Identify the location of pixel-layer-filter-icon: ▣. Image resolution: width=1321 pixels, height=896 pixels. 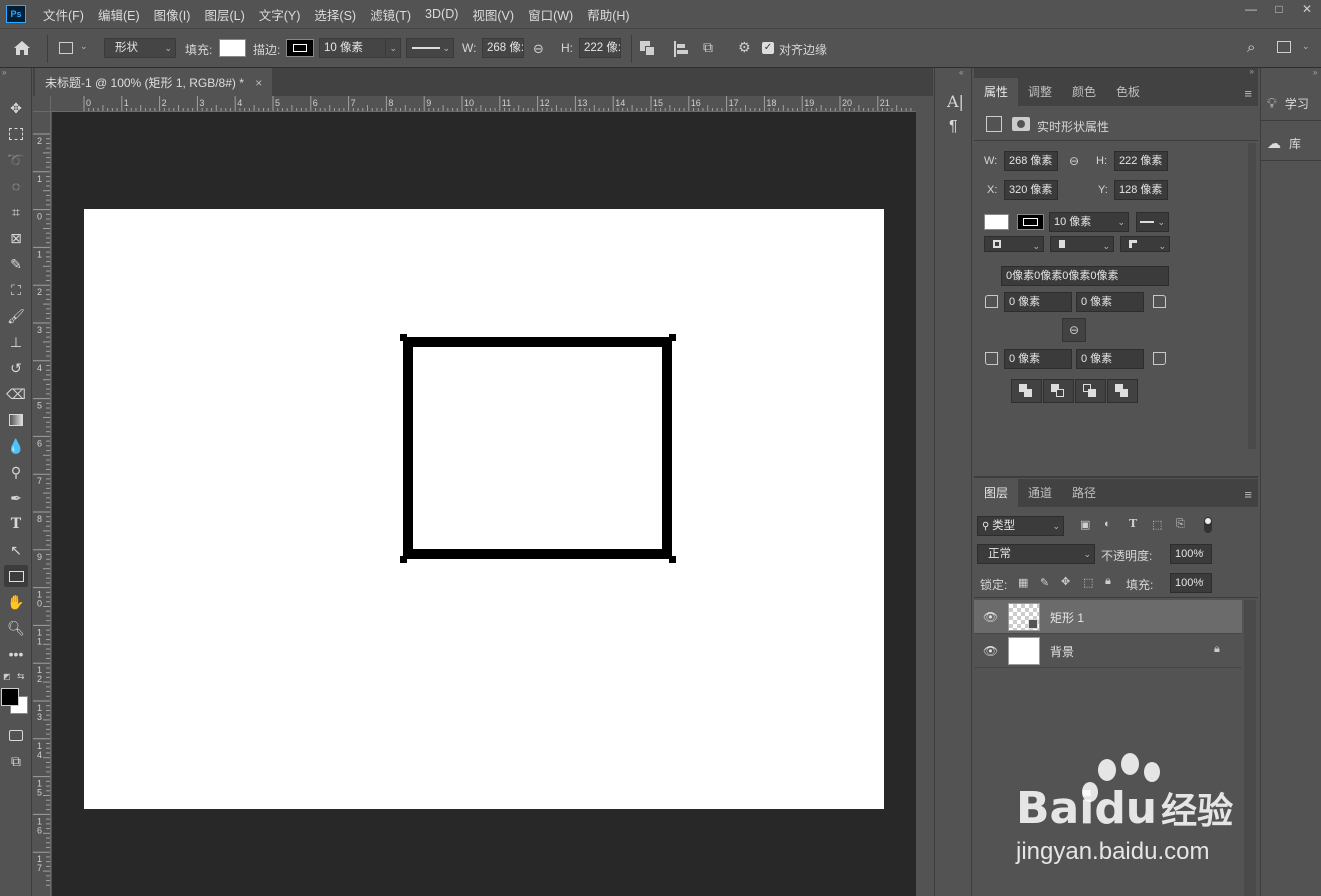
(1085, 524).